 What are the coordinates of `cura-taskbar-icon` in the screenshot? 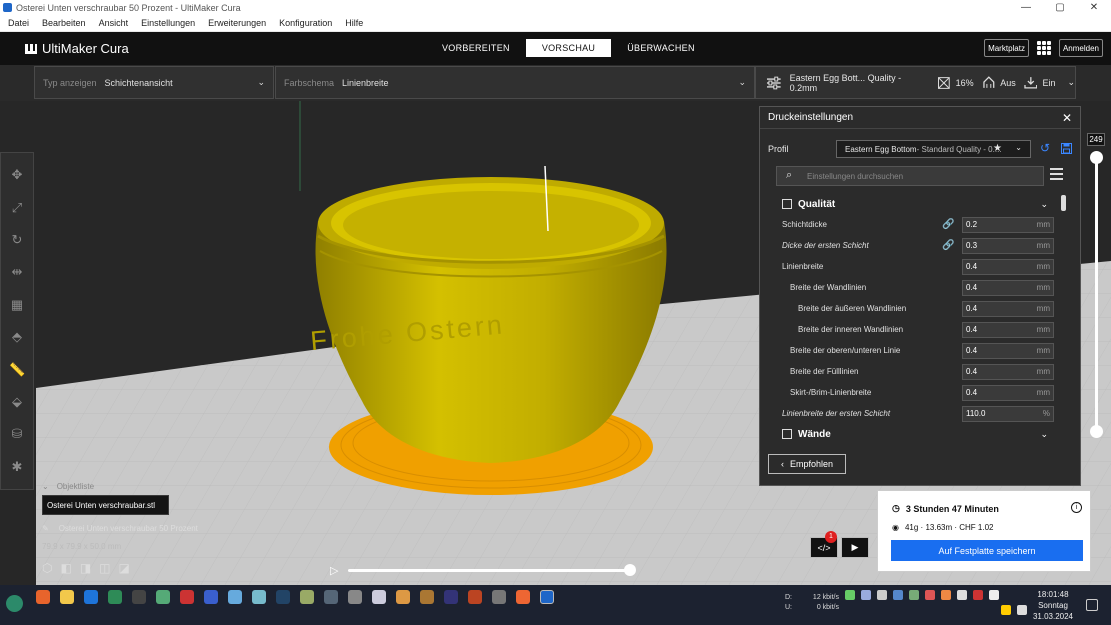 It's located at (547, 597).